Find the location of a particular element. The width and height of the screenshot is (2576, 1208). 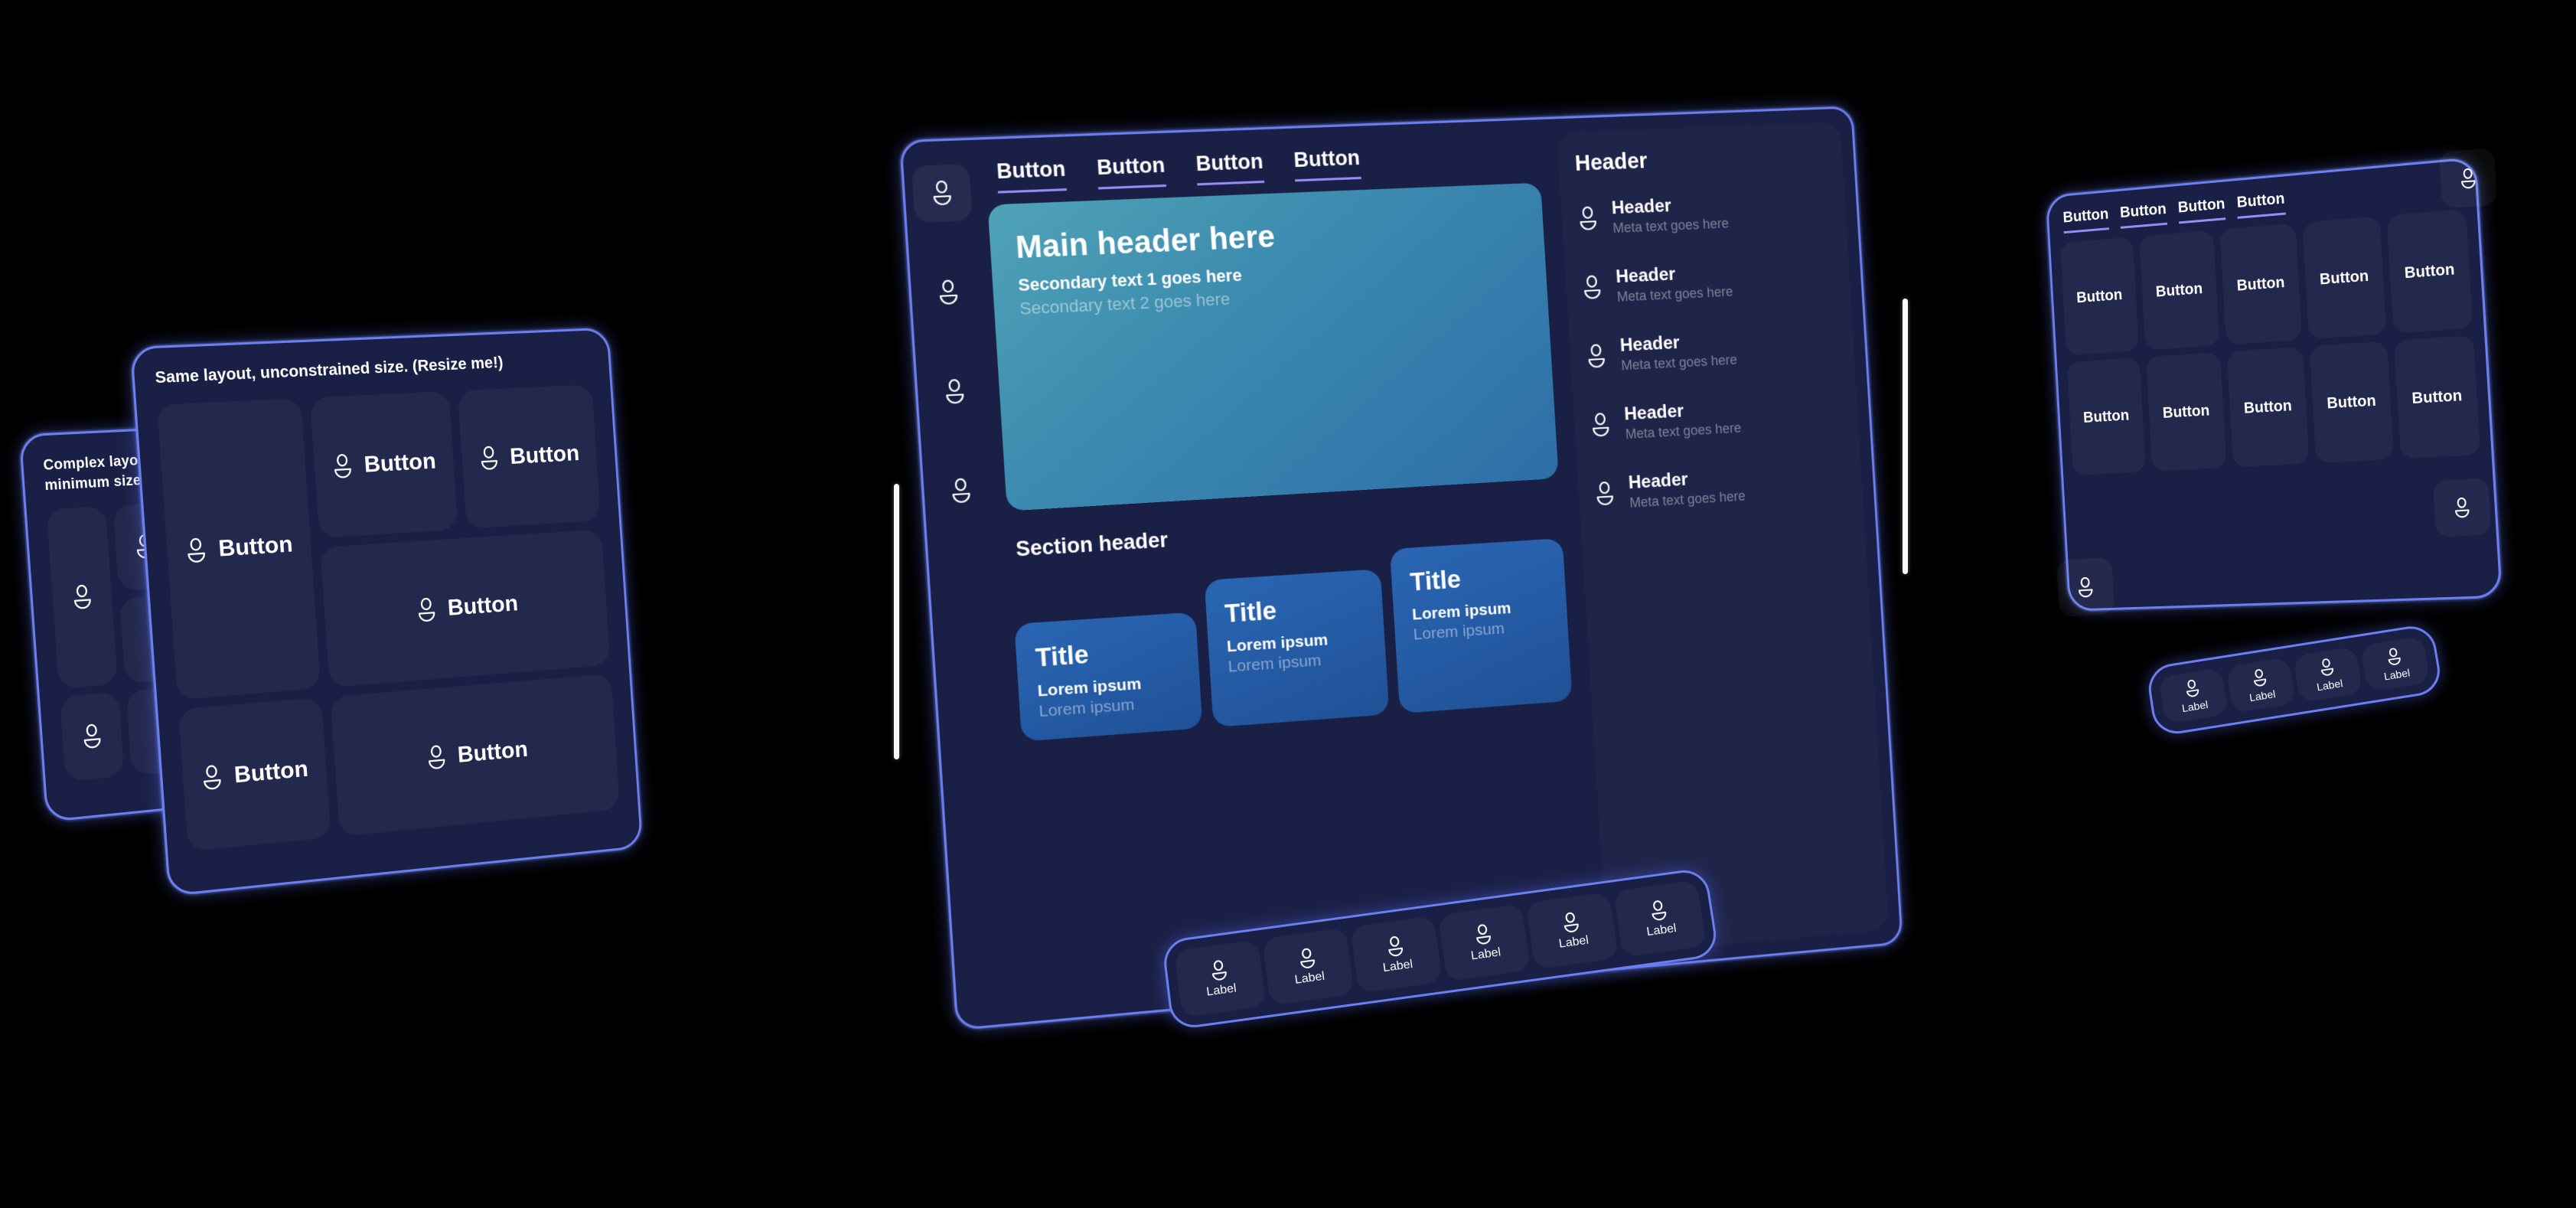

bottom-navbar-right: Label Label Label Label is located at coordinates (2295, 680).